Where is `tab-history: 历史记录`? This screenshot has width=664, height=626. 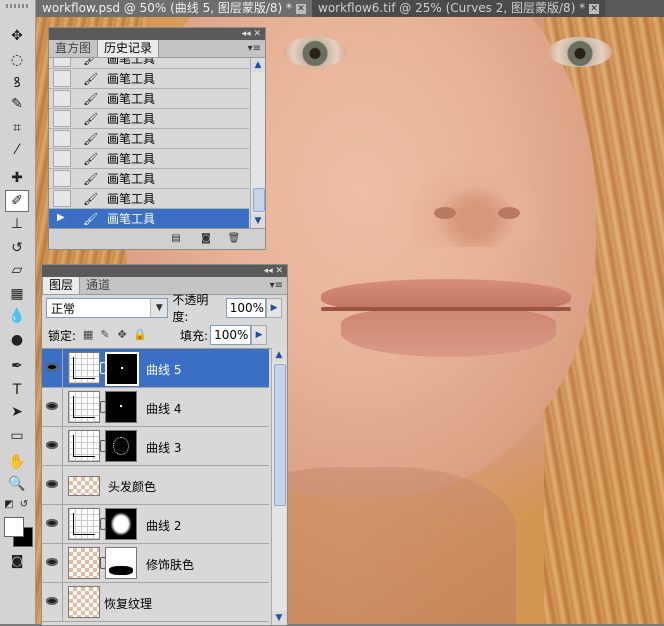 tab-history: 历史记录 is located at coordinates (128, 48).